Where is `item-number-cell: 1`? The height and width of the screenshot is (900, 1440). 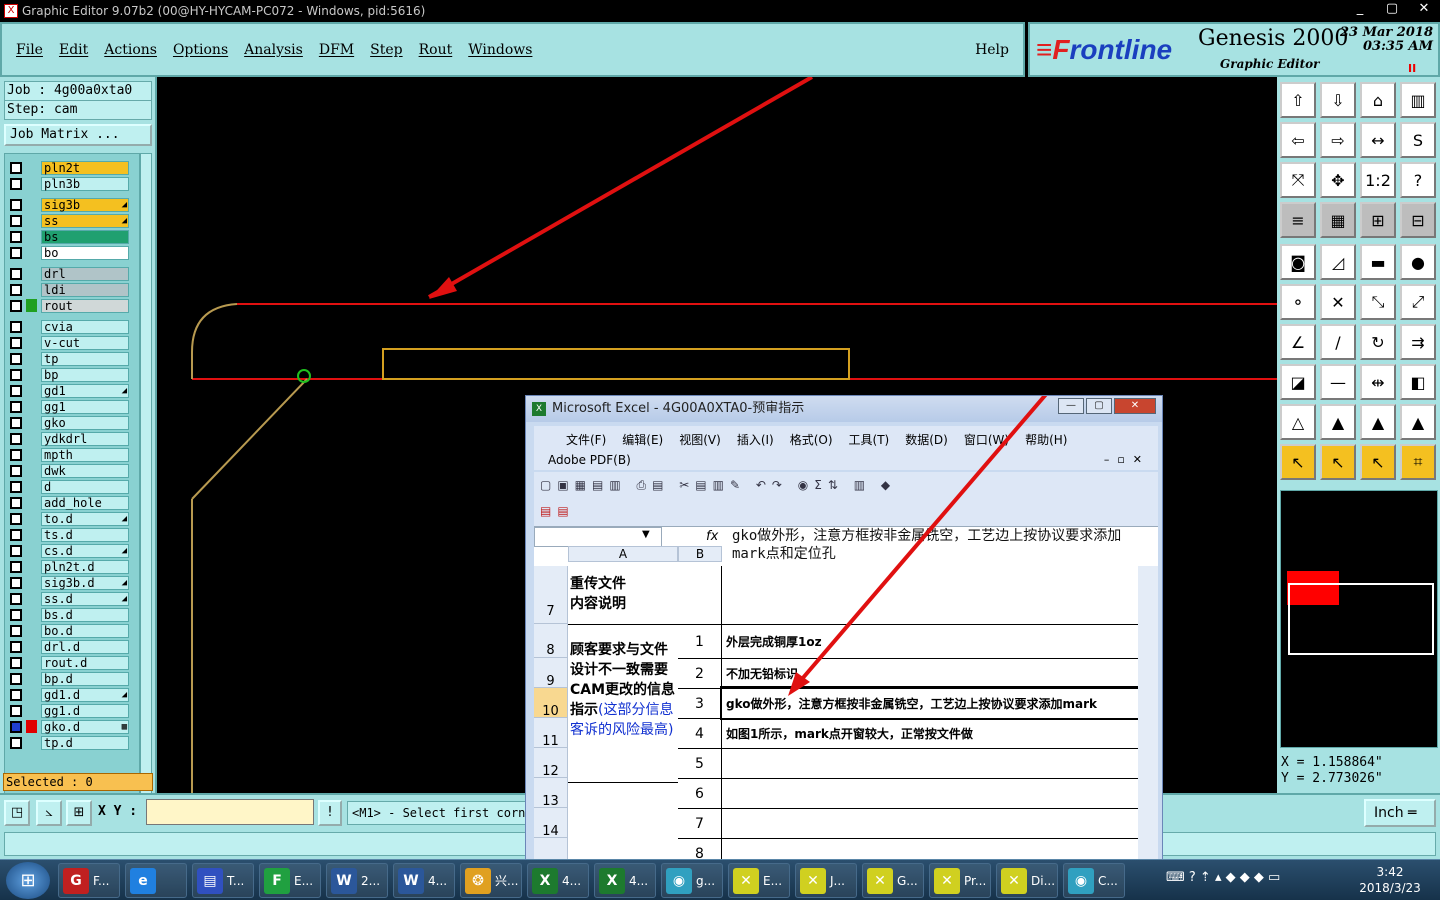 item-number-cell: 1 is located at coordinates (700, 641).